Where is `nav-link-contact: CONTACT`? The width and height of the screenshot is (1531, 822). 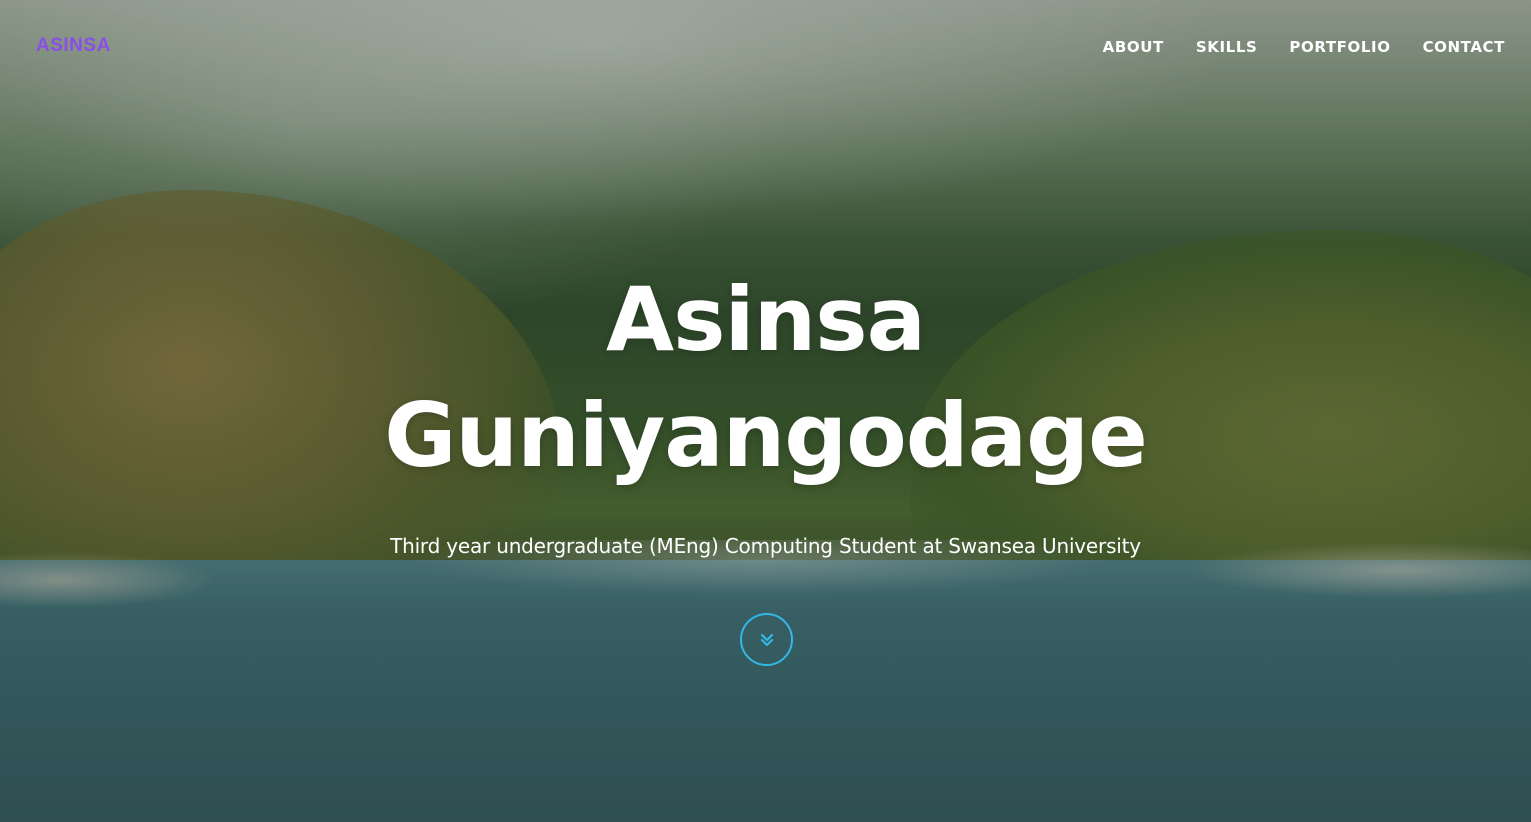
nav-link-contact: CONTACT is located at coordinates (1464, 47).